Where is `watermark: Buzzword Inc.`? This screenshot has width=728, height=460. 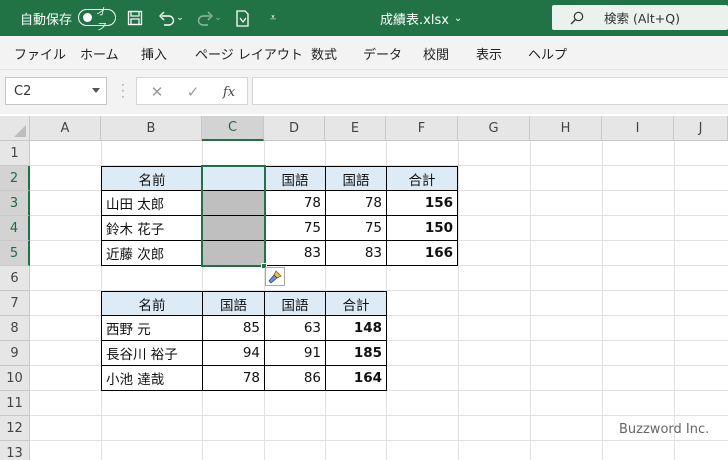 watermark: Buzzword Inc. is located at coordinates (664, 429).